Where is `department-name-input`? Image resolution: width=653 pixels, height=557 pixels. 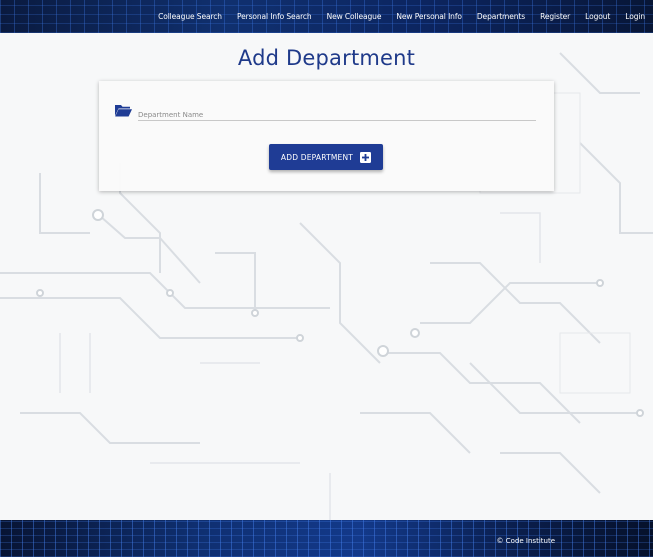 department-name-input is located at coordinates (337, 115).